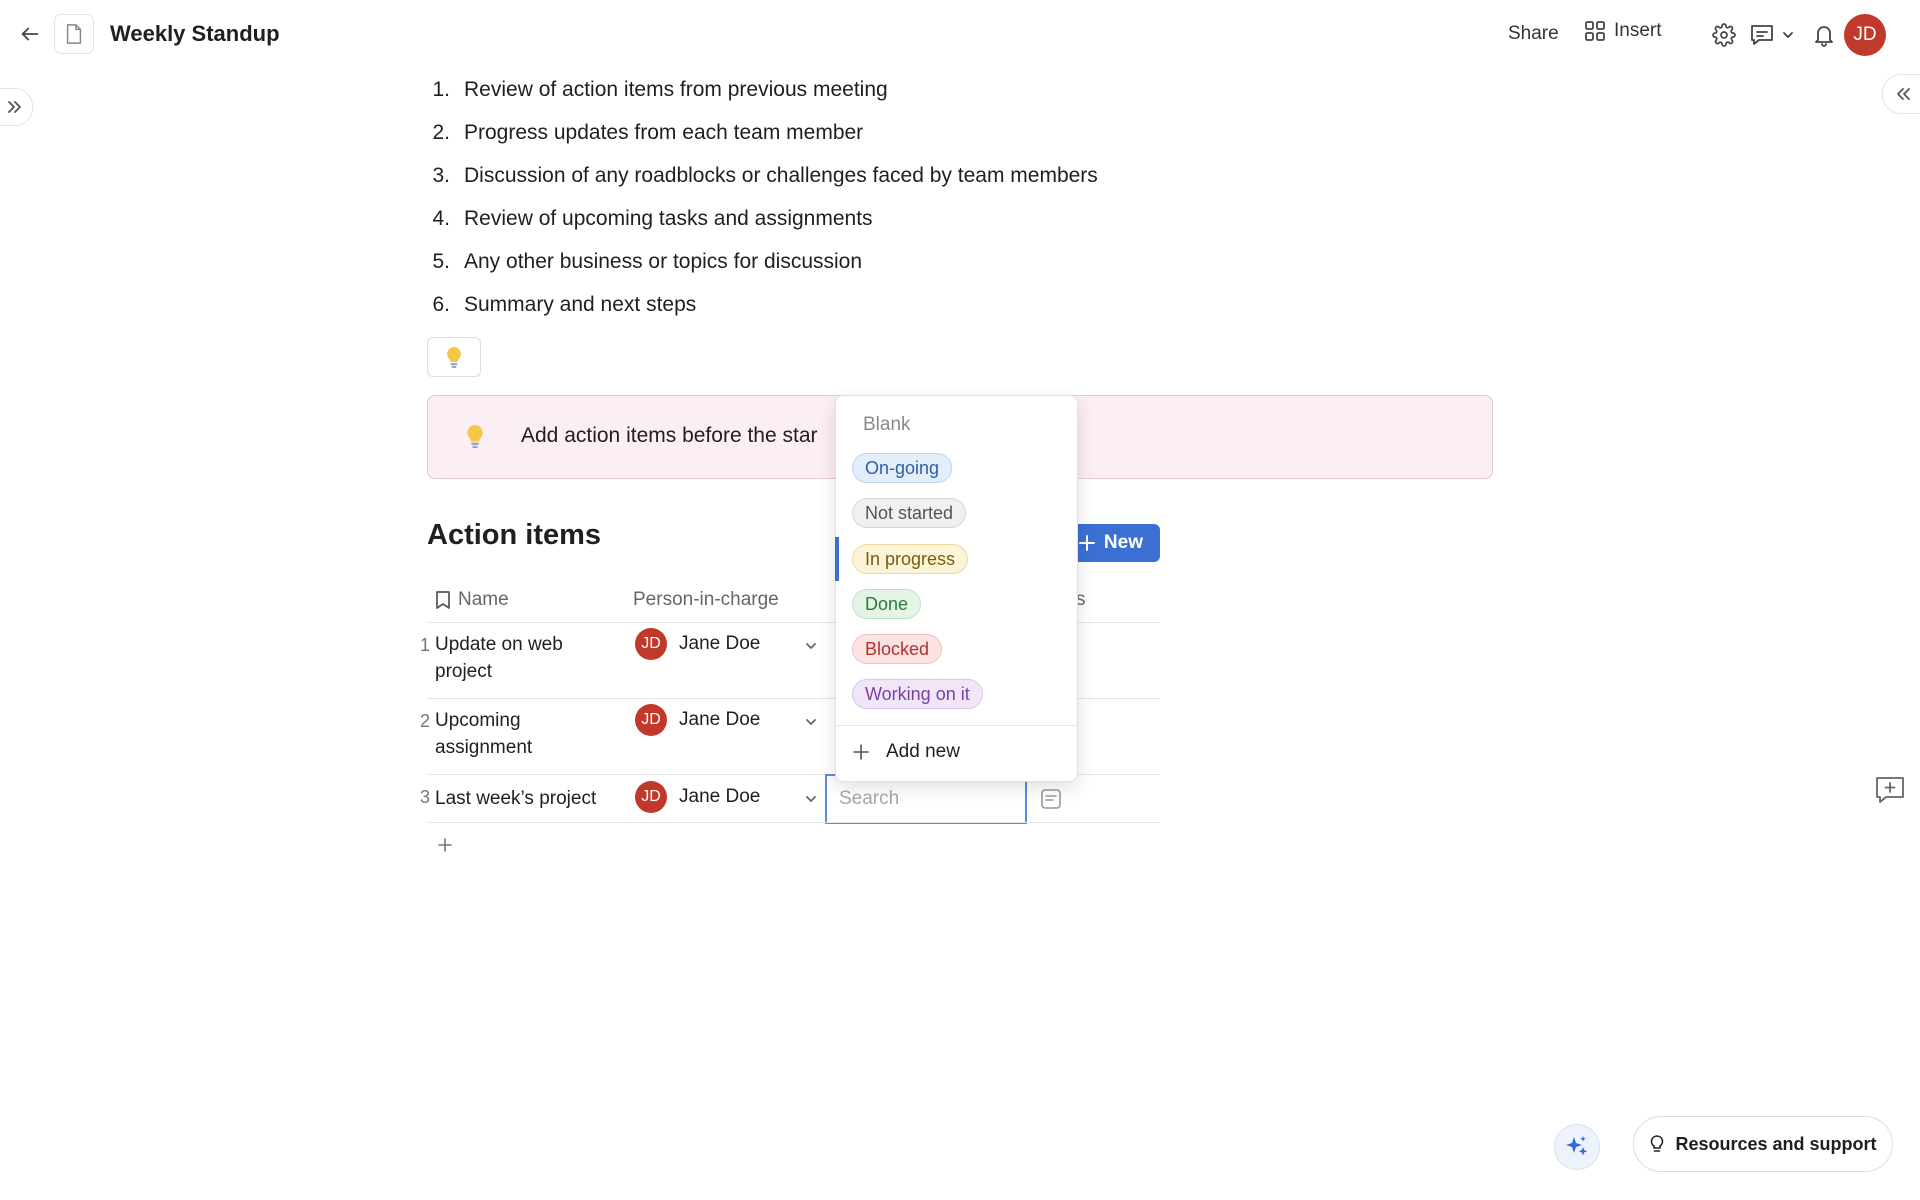  Describe the element at coordinates (1865, 35) in the screenshot. I see `user-avatar: JD` at that location.